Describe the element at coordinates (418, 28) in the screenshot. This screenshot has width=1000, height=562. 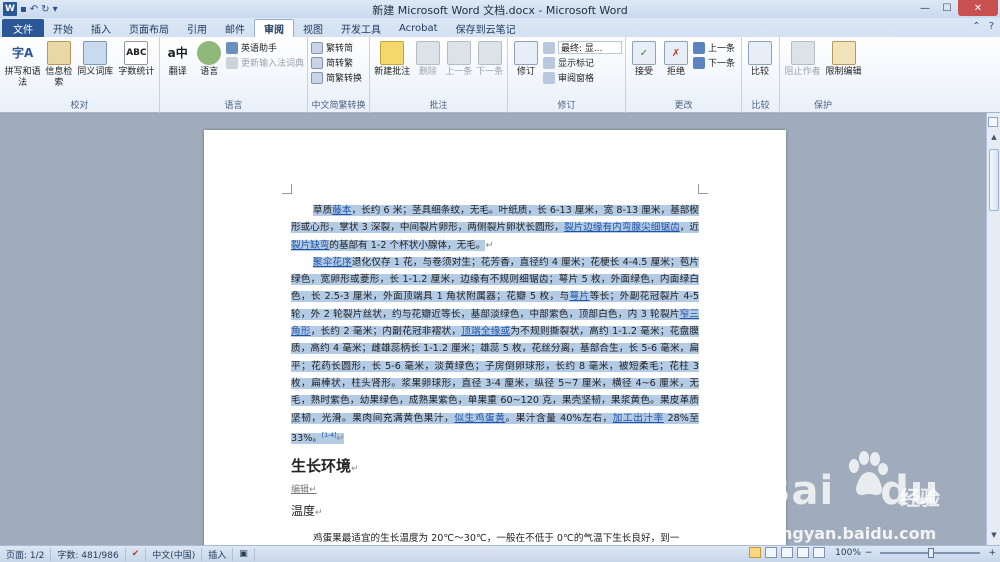
I see `tab-acrobat: Acrobat` at that location.